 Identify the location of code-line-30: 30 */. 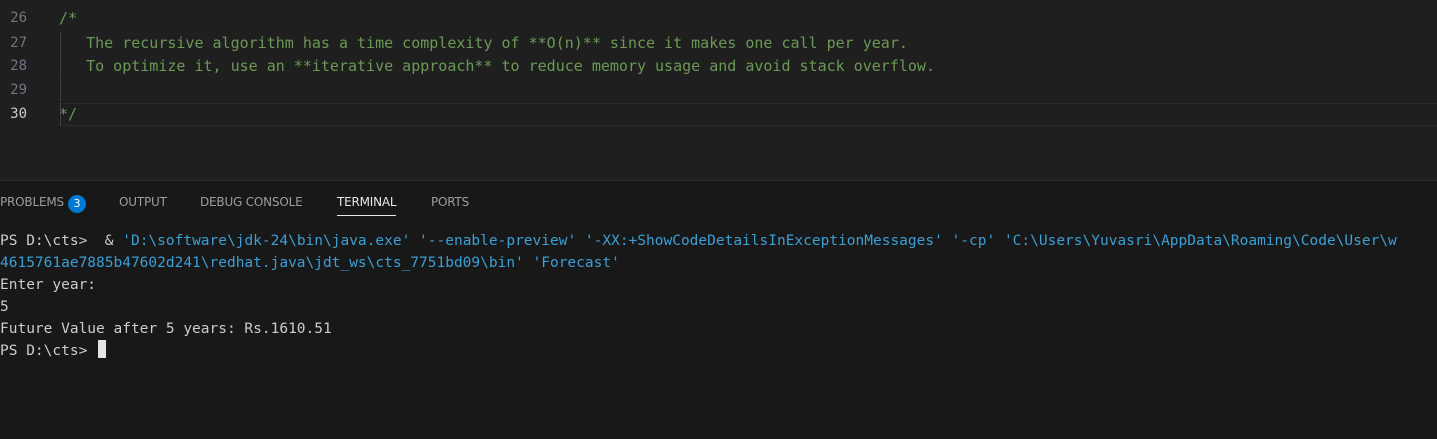
(718, 114).